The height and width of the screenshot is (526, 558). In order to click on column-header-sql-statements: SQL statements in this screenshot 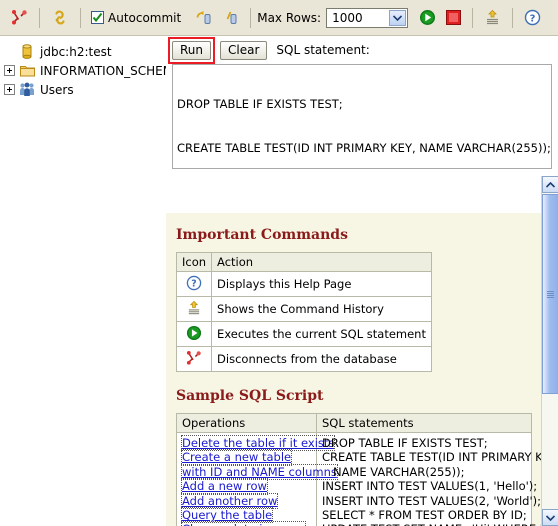, I will do `click(424, 423)`.